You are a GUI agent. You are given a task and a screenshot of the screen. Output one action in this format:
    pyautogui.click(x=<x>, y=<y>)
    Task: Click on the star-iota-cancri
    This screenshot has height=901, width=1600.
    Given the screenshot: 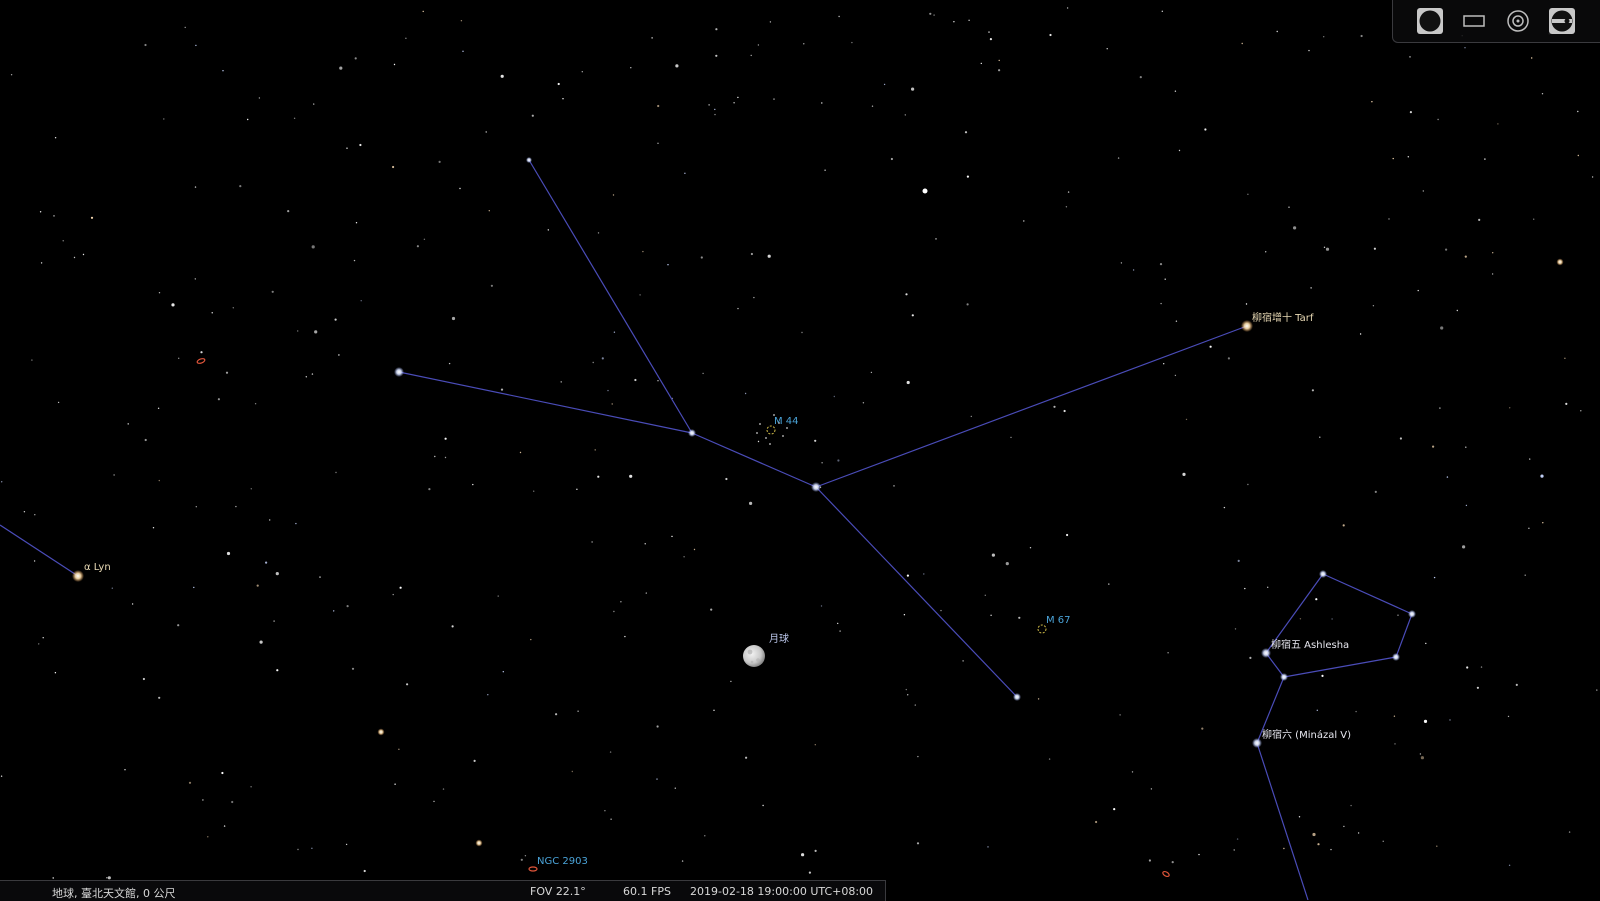 What is the action you would take?
    pyautogui.click(x=529, y=160)
    